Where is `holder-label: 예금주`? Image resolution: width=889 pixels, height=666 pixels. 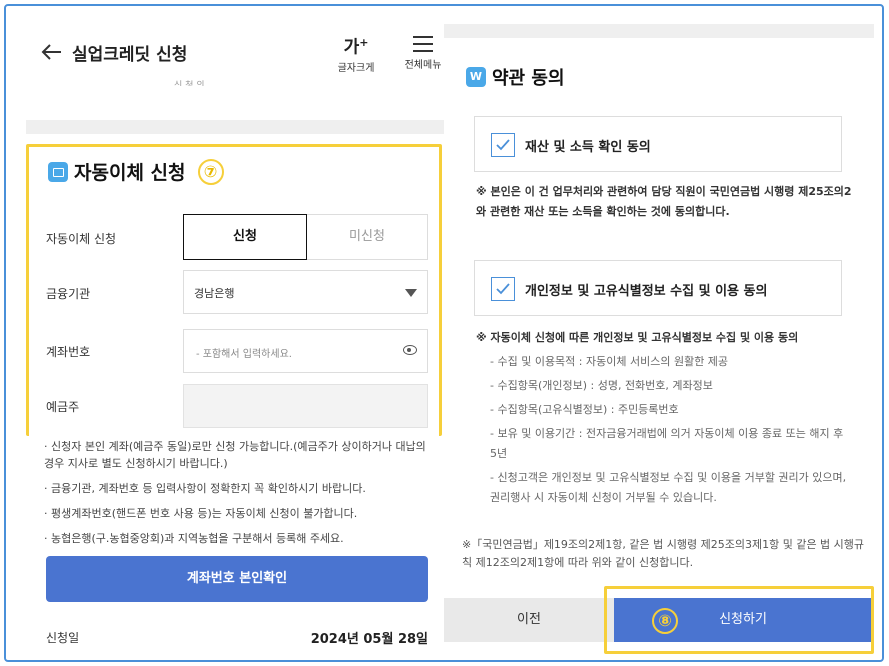
holder-label: 예금주 is located at coordinates (63, 407).